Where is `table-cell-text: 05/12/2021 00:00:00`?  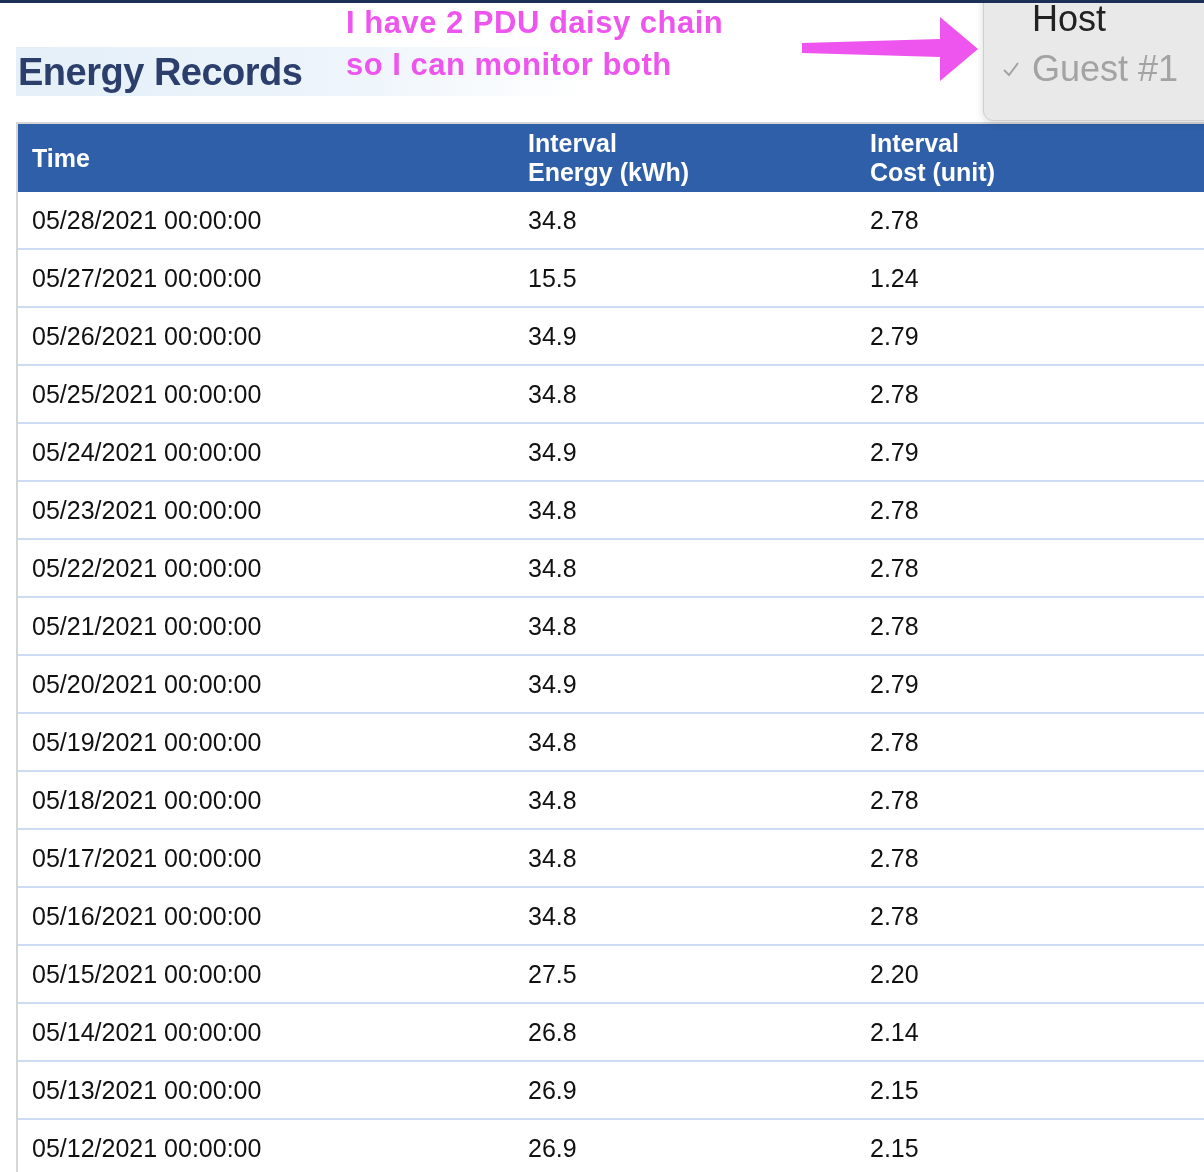
table-cell-text: 05/12/2021 00:00:00 is located at coordinates (147, 1148).